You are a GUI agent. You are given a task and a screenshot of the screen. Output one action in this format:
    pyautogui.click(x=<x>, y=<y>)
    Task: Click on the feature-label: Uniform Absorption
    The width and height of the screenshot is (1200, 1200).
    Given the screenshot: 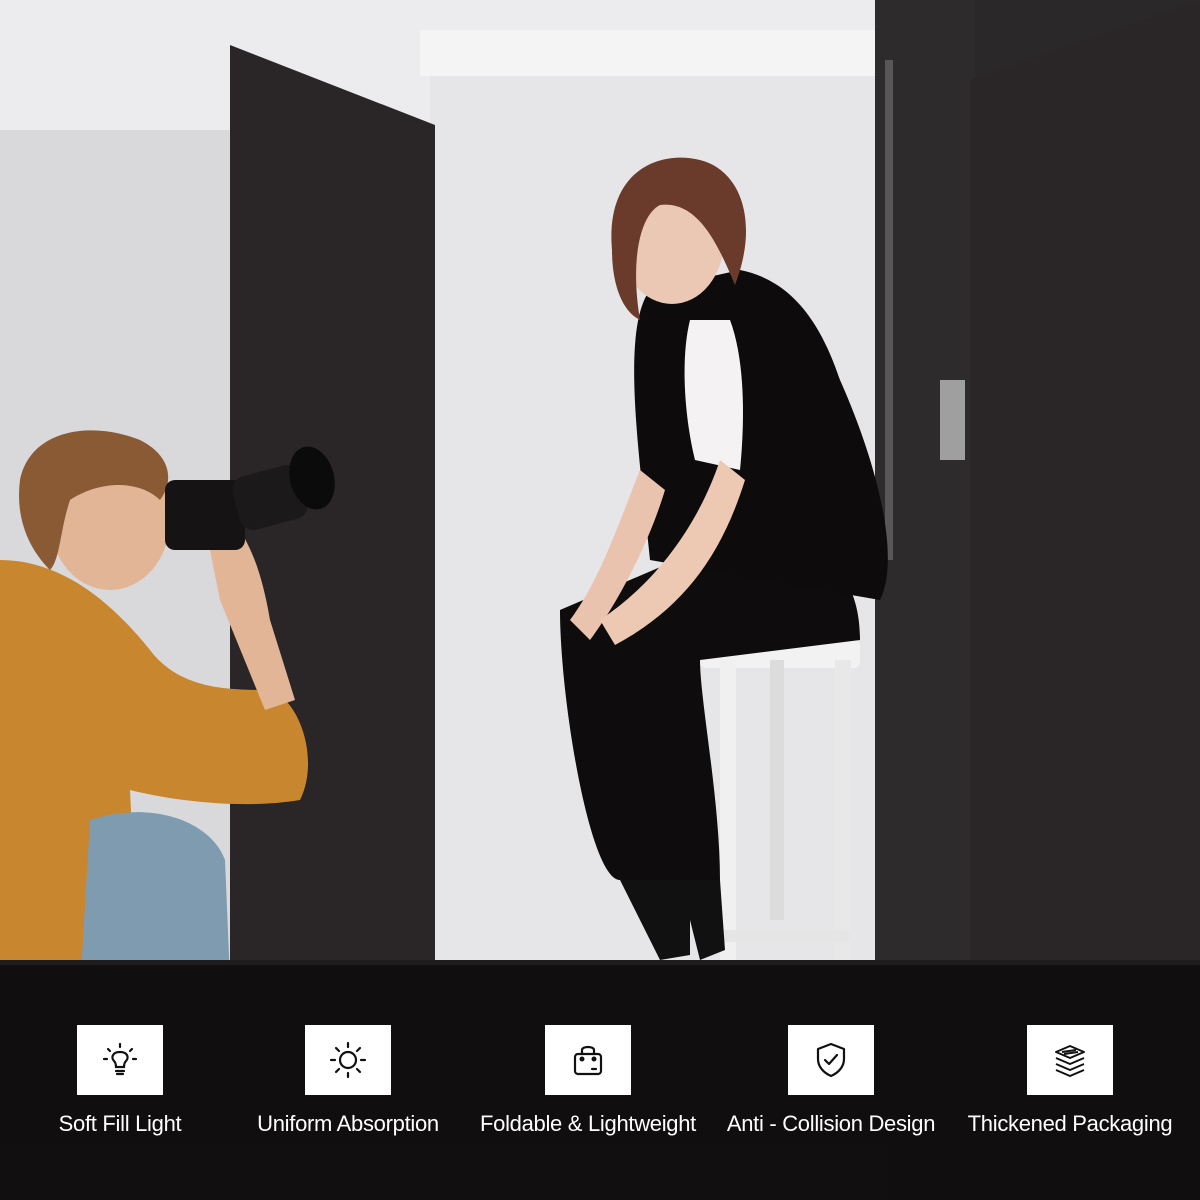 What is the action you would take?
    pyautogui.click(x=348, y=1123)
    